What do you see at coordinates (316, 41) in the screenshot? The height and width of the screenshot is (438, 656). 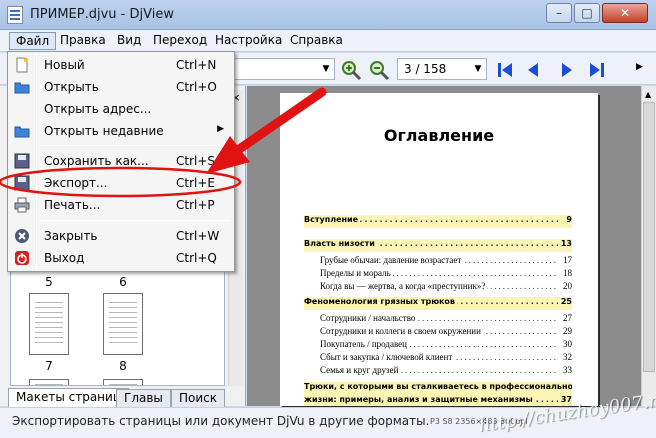 I see `menu-help: Справка` at bounding box center [316, 41].